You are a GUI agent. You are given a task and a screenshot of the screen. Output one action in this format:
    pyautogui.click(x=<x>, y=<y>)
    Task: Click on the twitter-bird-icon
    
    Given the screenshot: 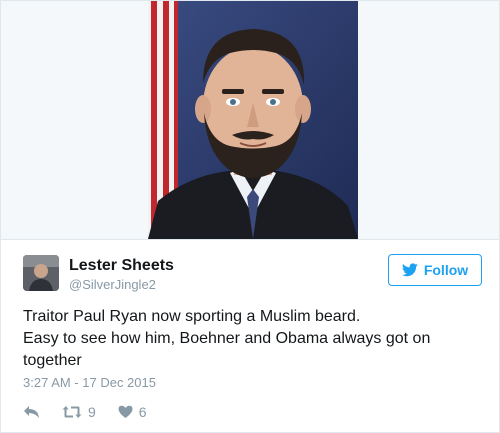 What is the action you would take?
    pyautogui.click(x=409, y=270)
    